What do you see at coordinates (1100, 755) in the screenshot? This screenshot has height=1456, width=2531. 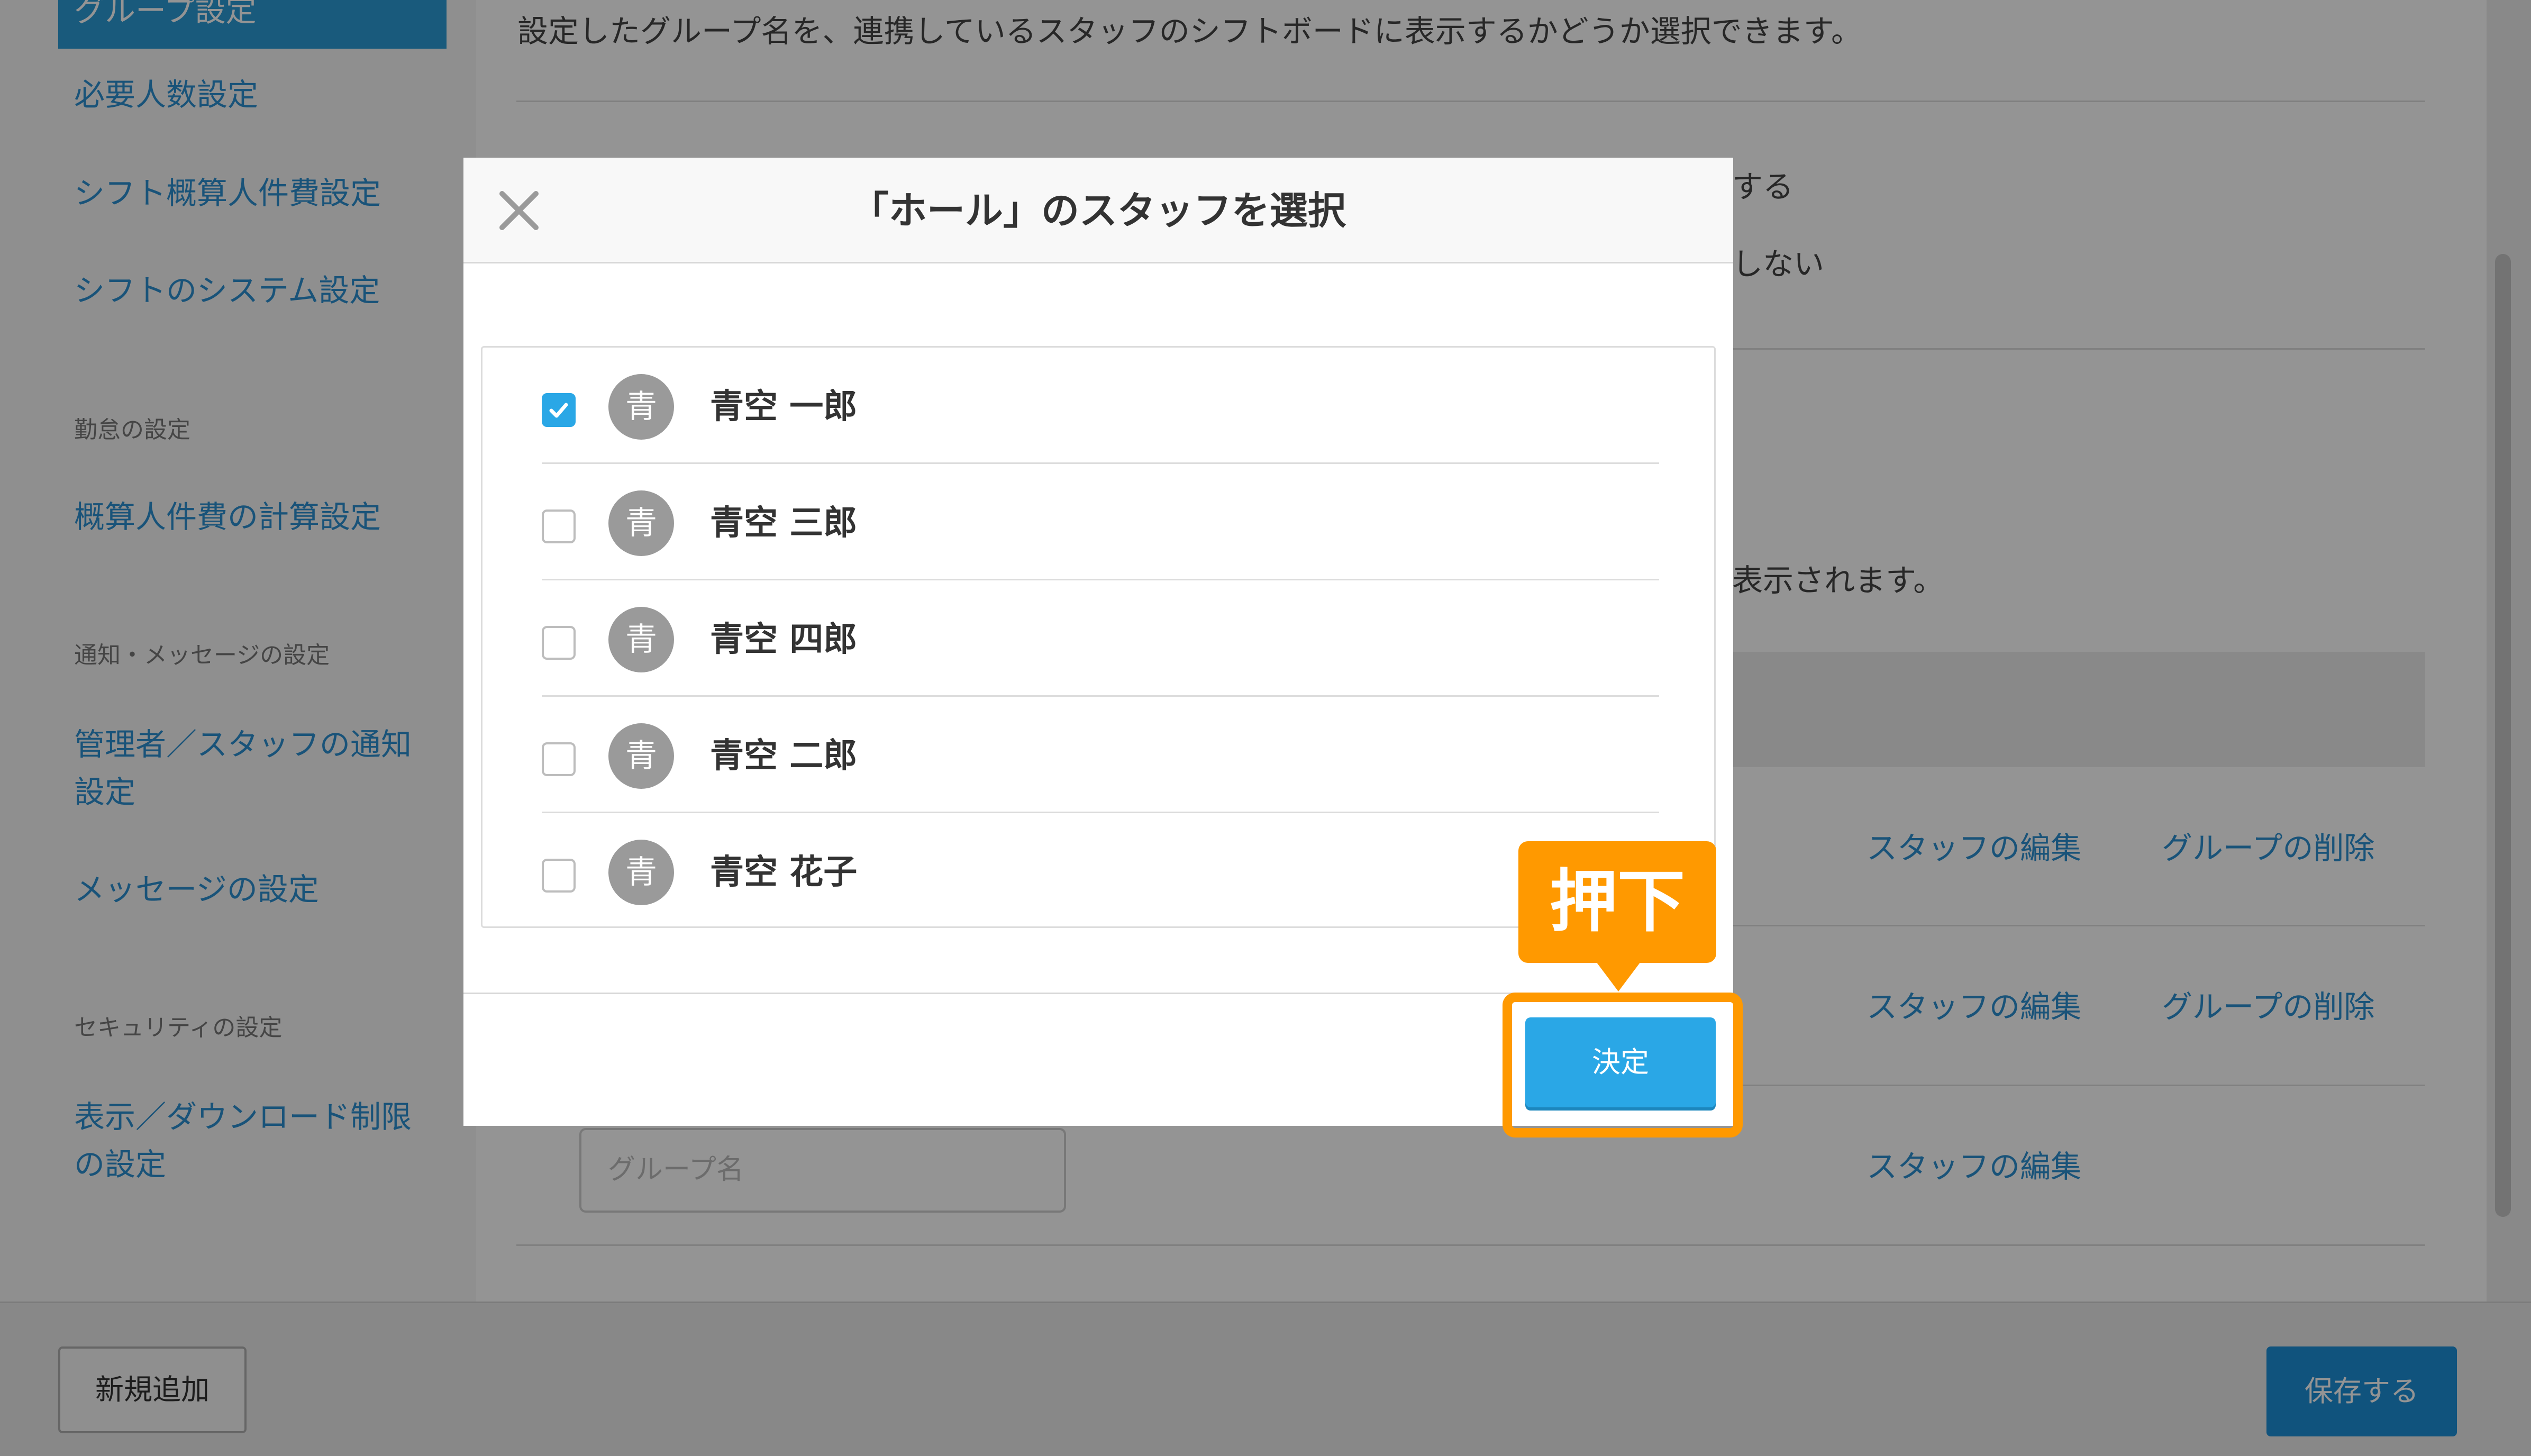 I see `staff-row: 青 青空 二郎` at bounding box center [1100, 755].